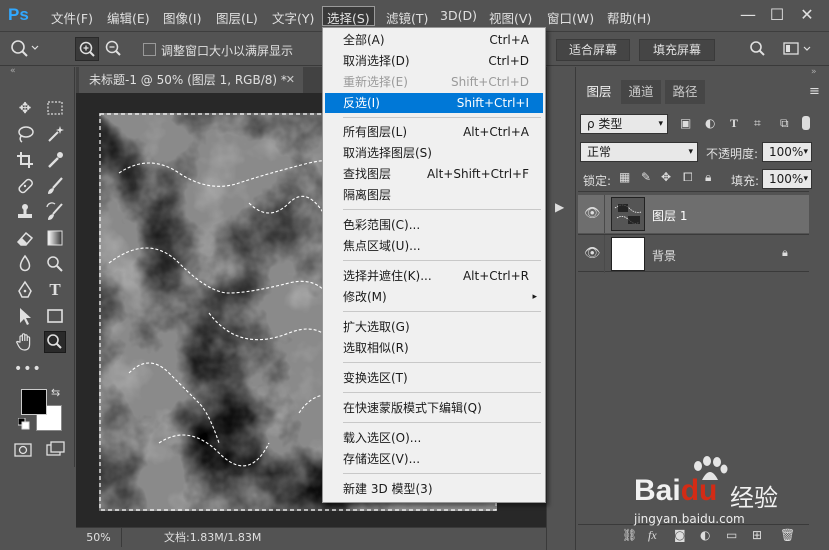 Image resolution: width=829 pixels, height=550 pixels. I want to click on panel-menu-icon: ≡, so click(814, 91).